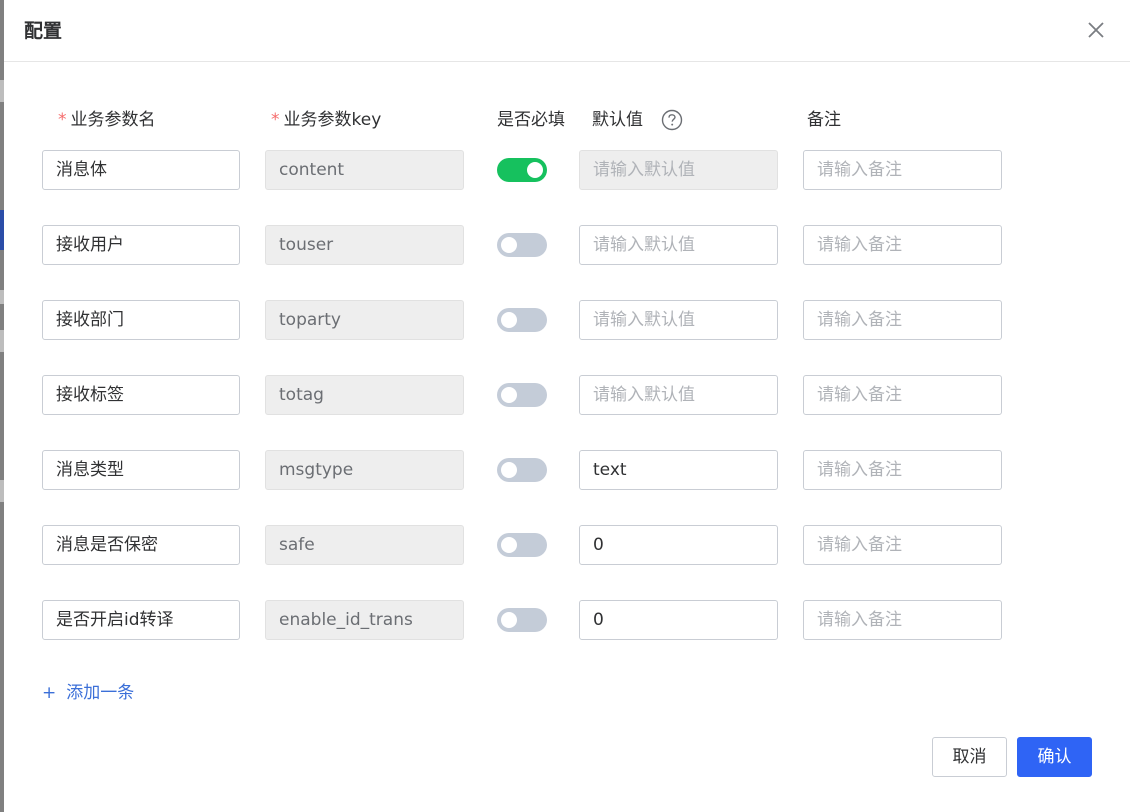 The image size is (1130, 812). What do you see at coordinates (567, 31) in the screenshot?
I see `dialog-header: 配置` at bounding box center [567, 31].